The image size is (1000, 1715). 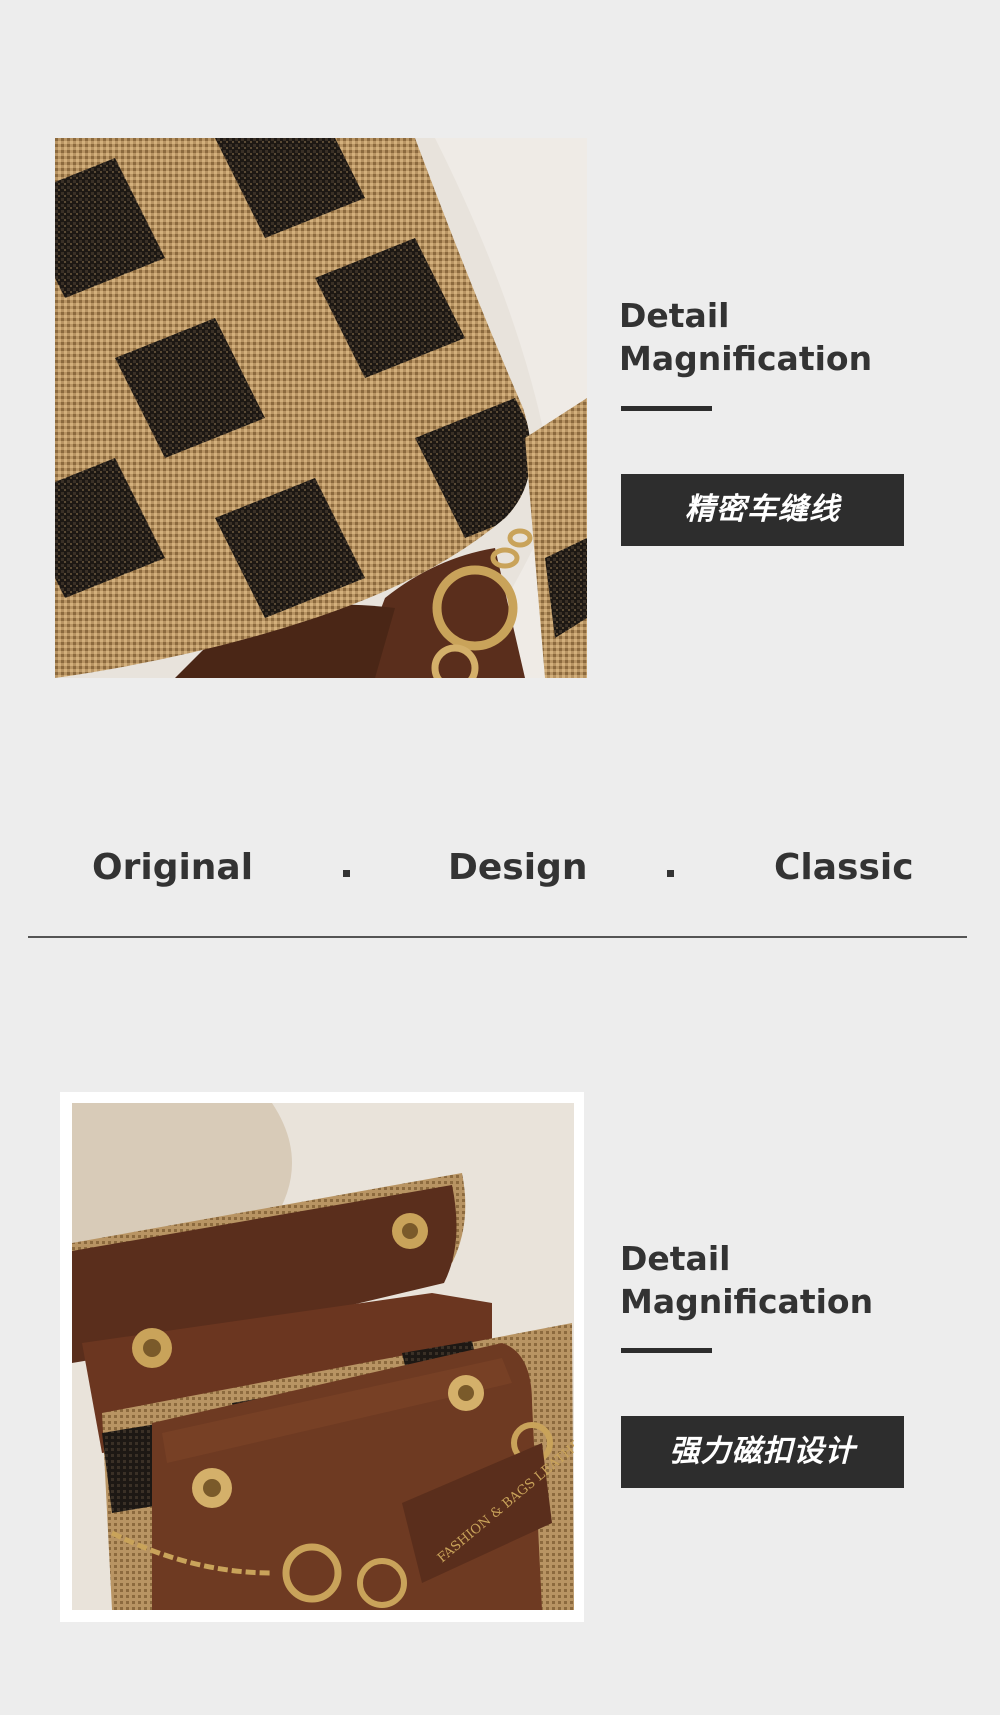 I want to click on section2-feature-tag: 强力磁扣设计, so click(x=762, y=1452).